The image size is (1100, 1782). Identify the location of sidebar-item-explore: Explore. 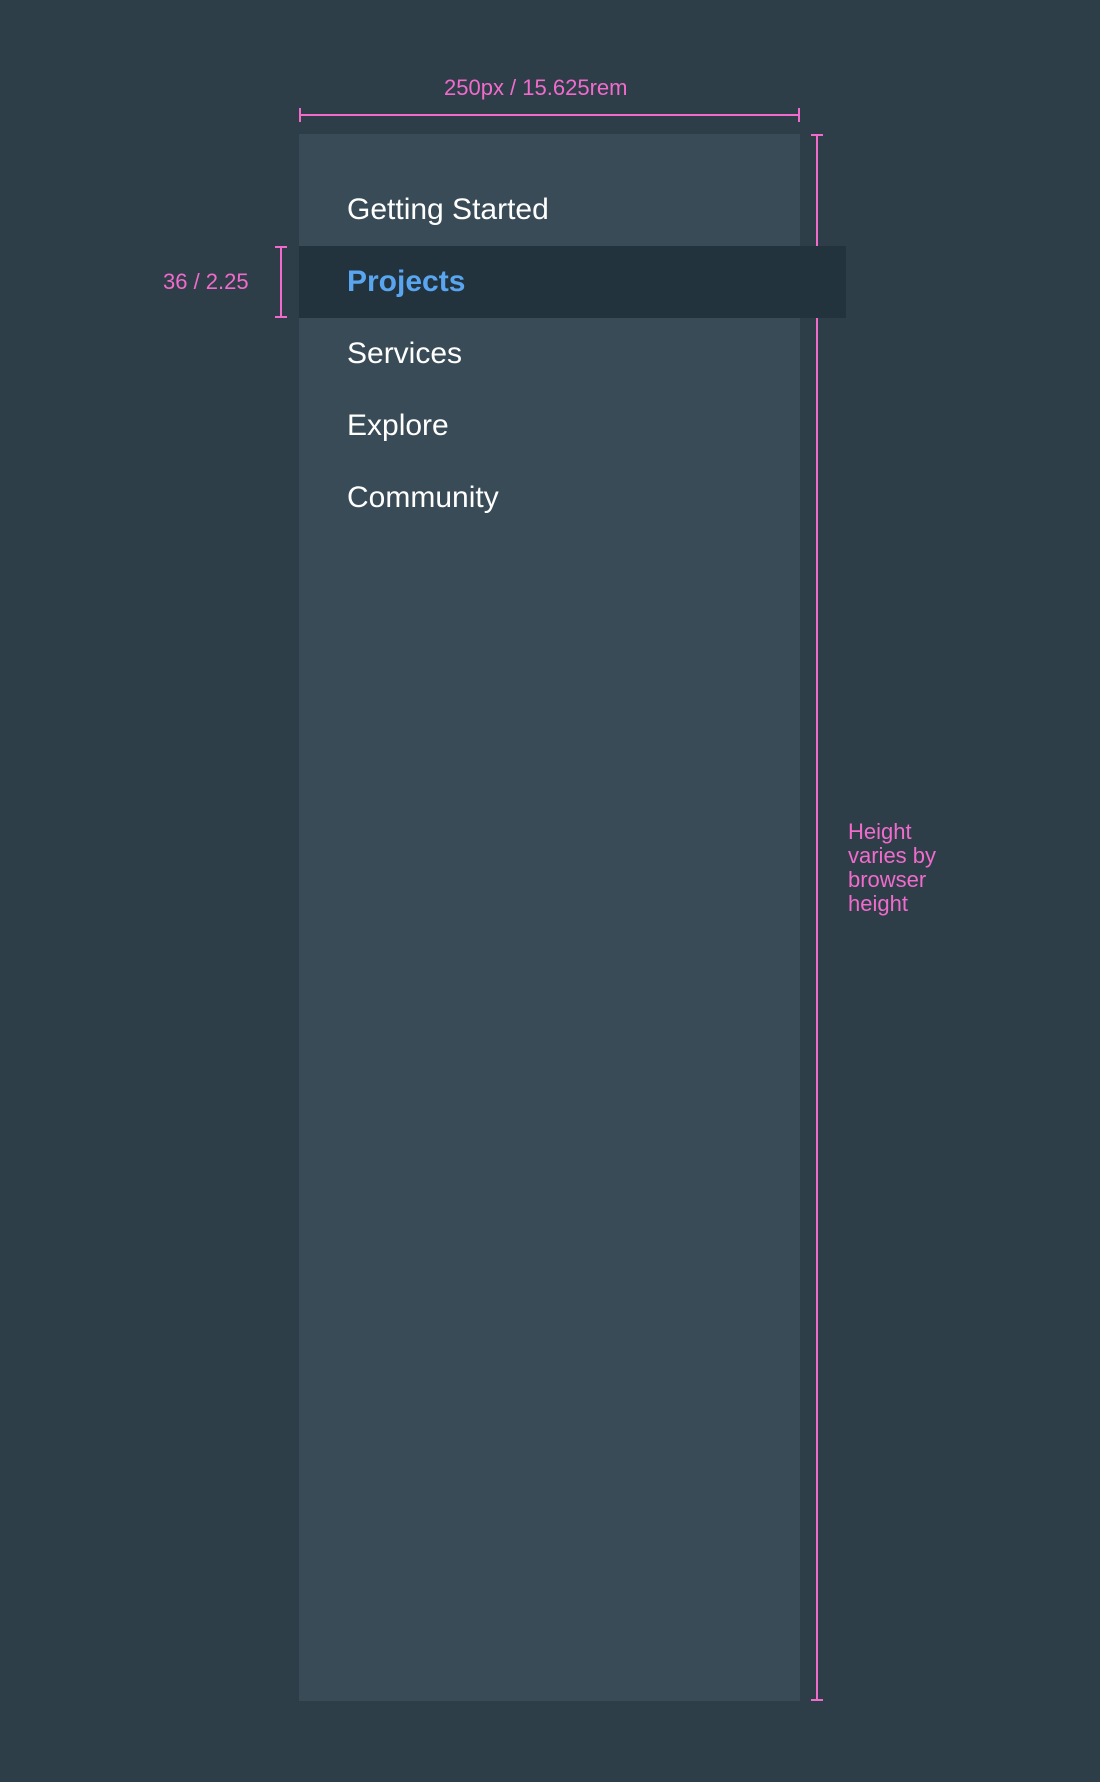
(549, 426).